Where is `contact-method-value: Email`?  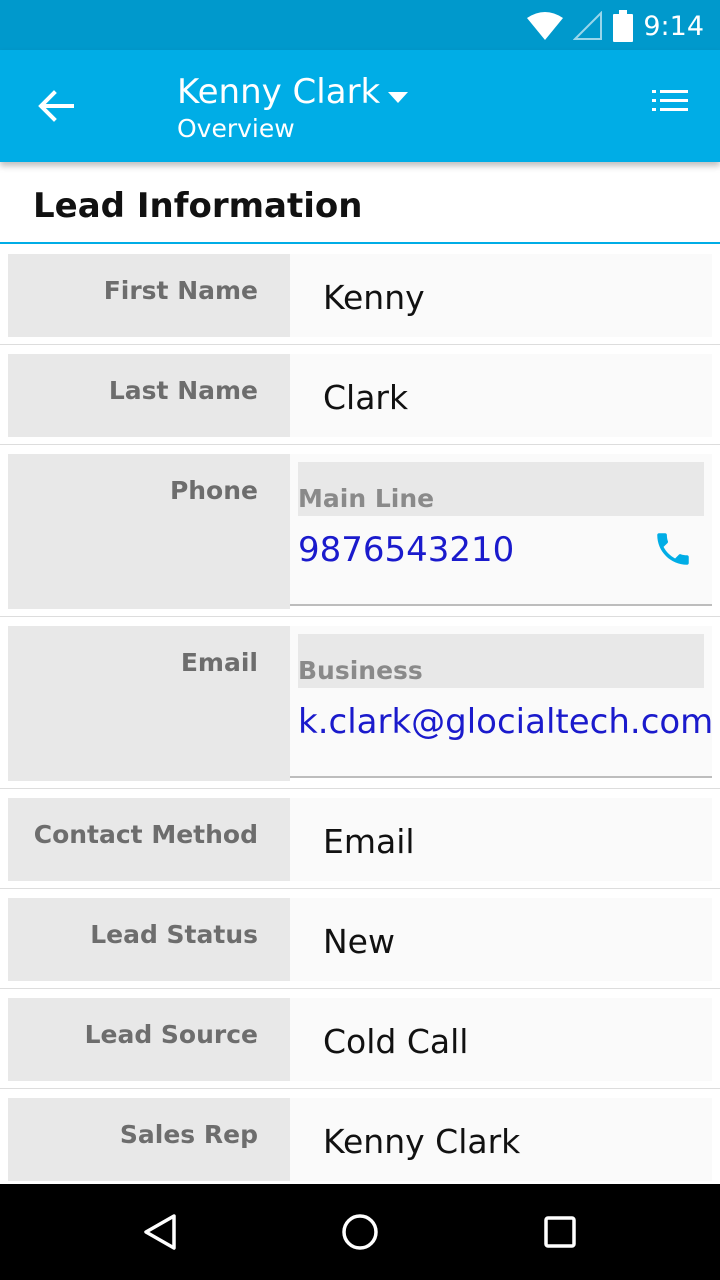
contact-method-value: Email is located at coordinates (369, 841).